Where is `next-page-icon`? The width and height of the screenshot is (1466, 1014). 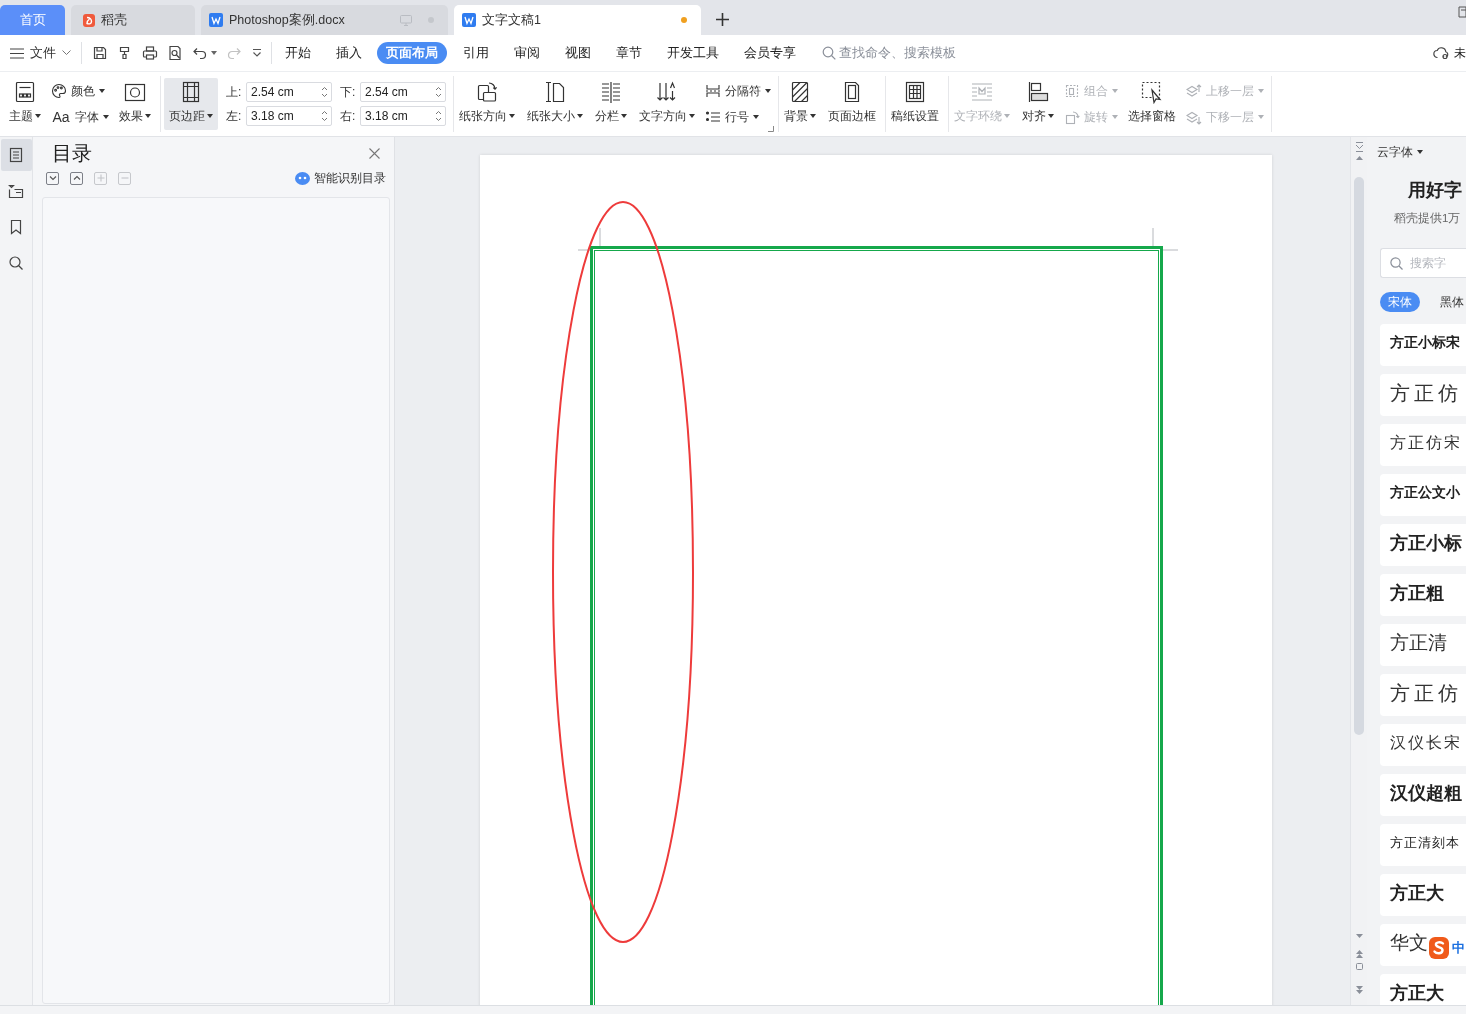 next-page-icon is located at coordinates (1359, 990).